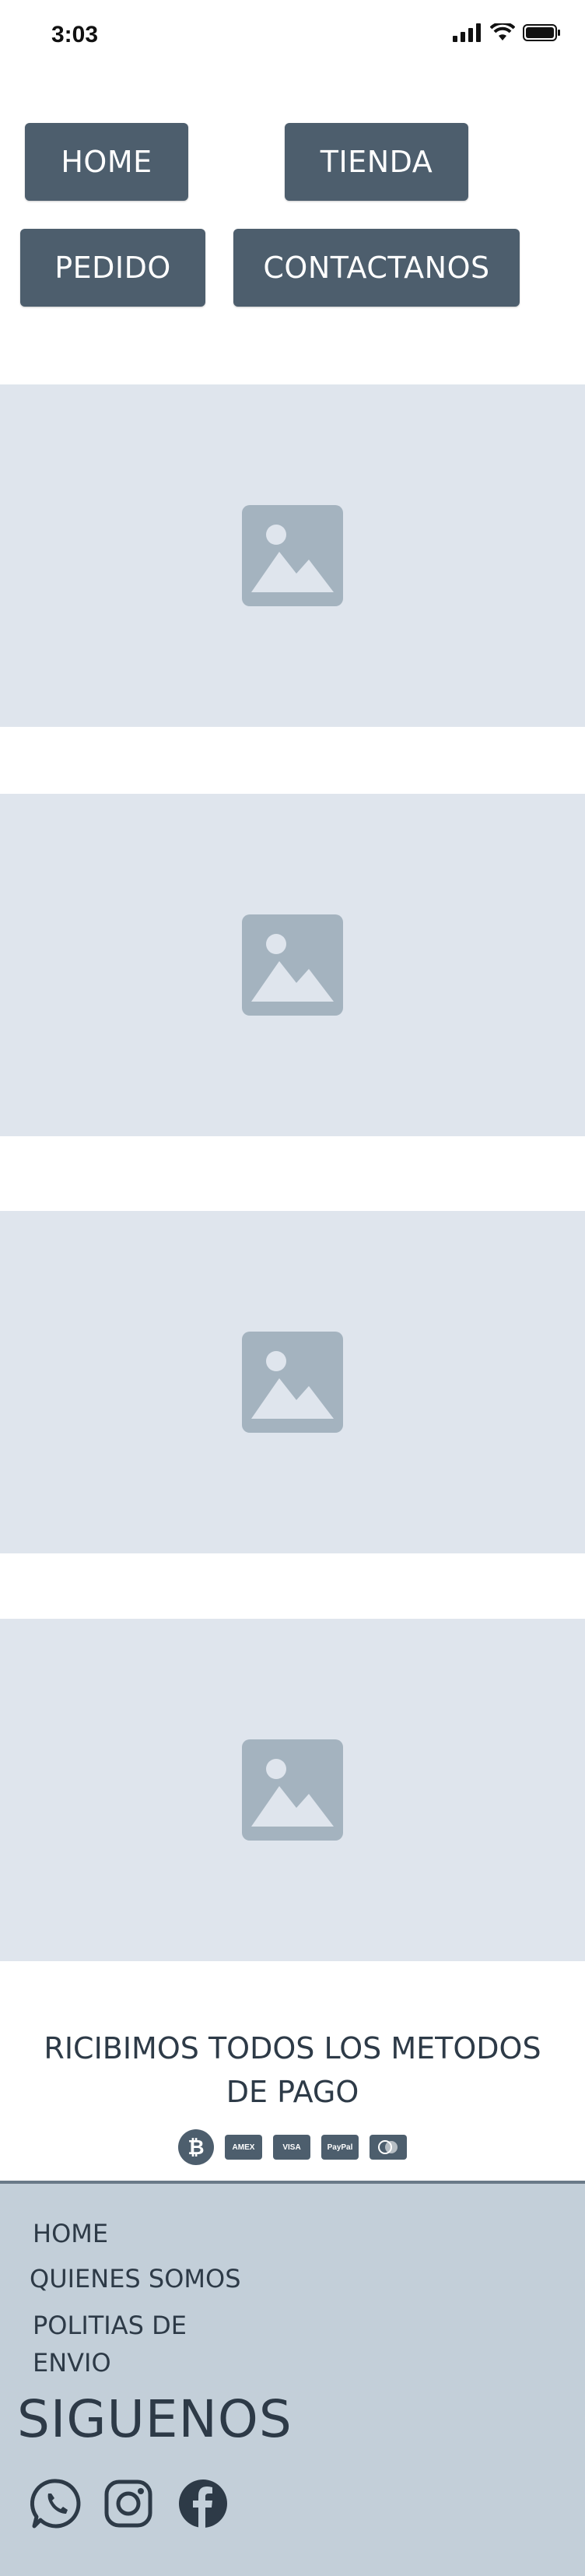 Image resolution: width=585 pixels, height=2576 pixels. I want to click on battery-icon, so click(542, 32).